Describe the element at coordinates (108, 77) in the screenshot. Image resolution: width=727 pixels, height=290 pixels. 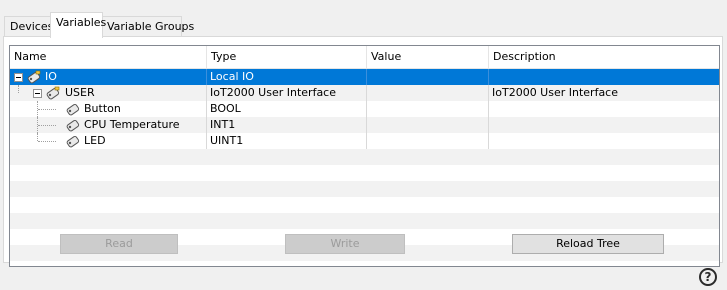
I see `name-cell: IO` at that location.